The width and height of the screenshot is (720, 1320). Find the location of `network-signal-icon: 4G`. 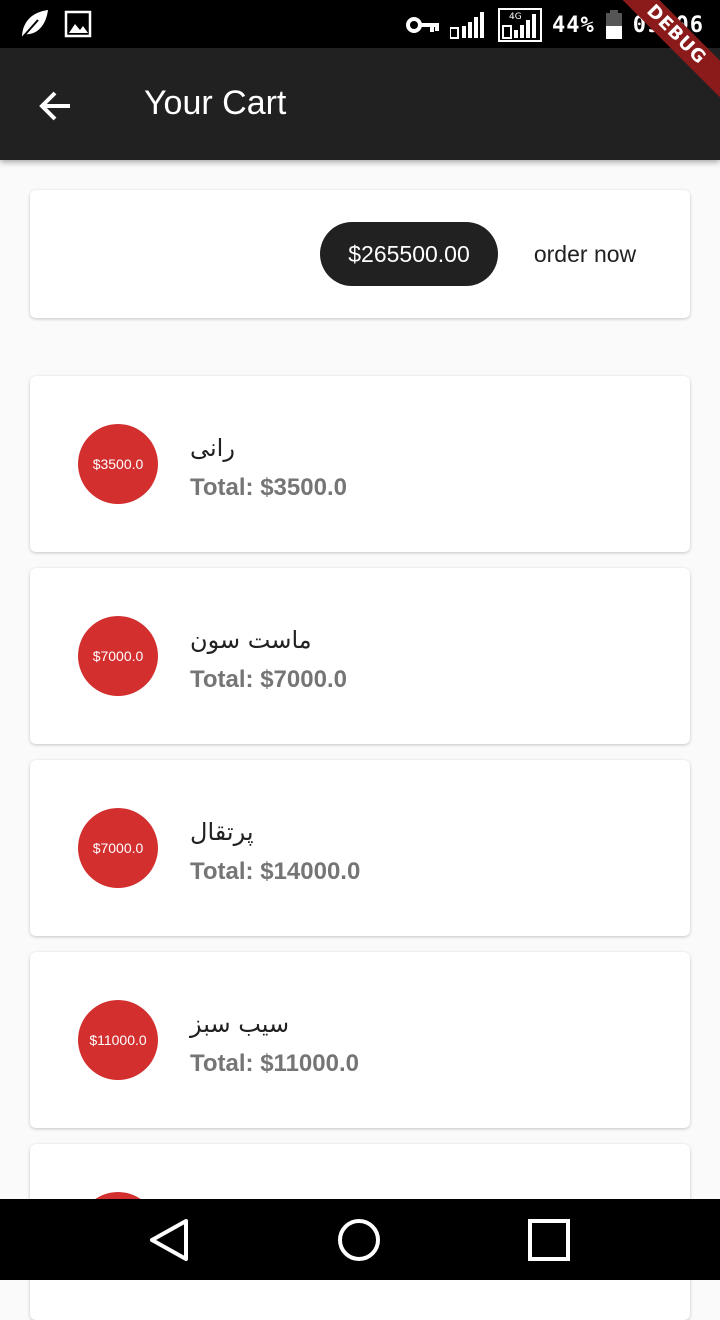

network-signal-icon: 4G is located at coordinates (520, 25).